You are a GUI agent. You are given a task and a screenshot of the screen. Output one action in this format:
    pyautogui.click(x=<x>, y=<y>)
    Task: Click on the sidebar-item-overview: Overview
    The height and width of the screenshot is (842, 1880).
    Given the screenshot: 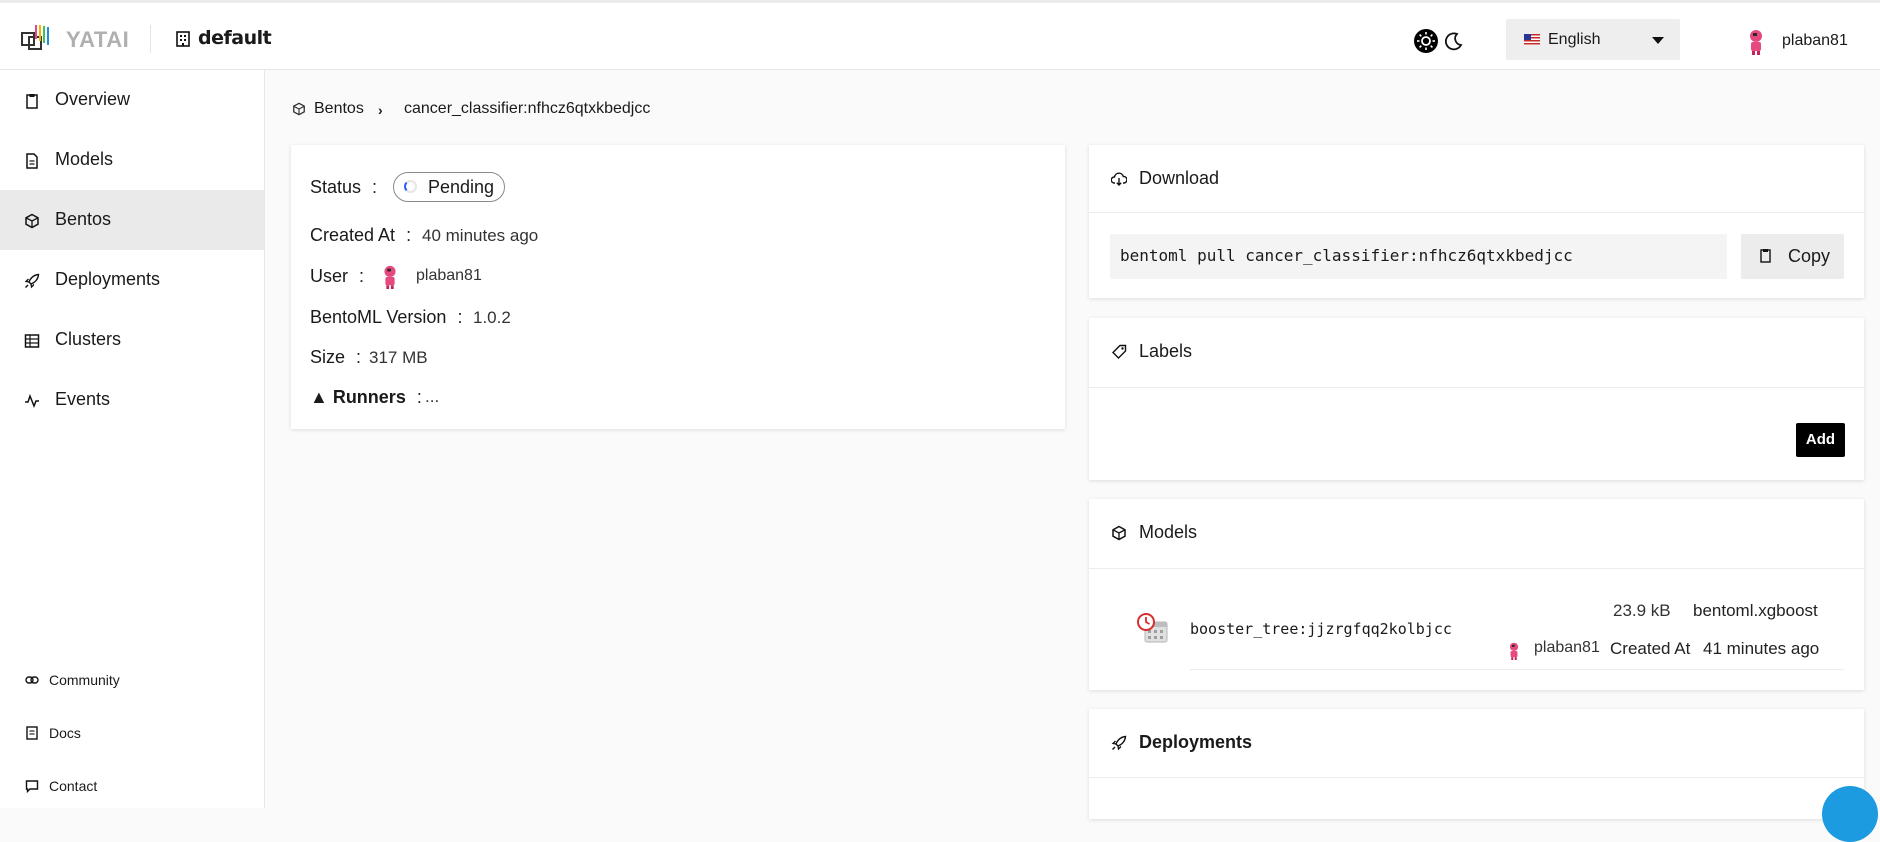 What is the action you would take?
    pyautogui.click(x=132, y=100)
    